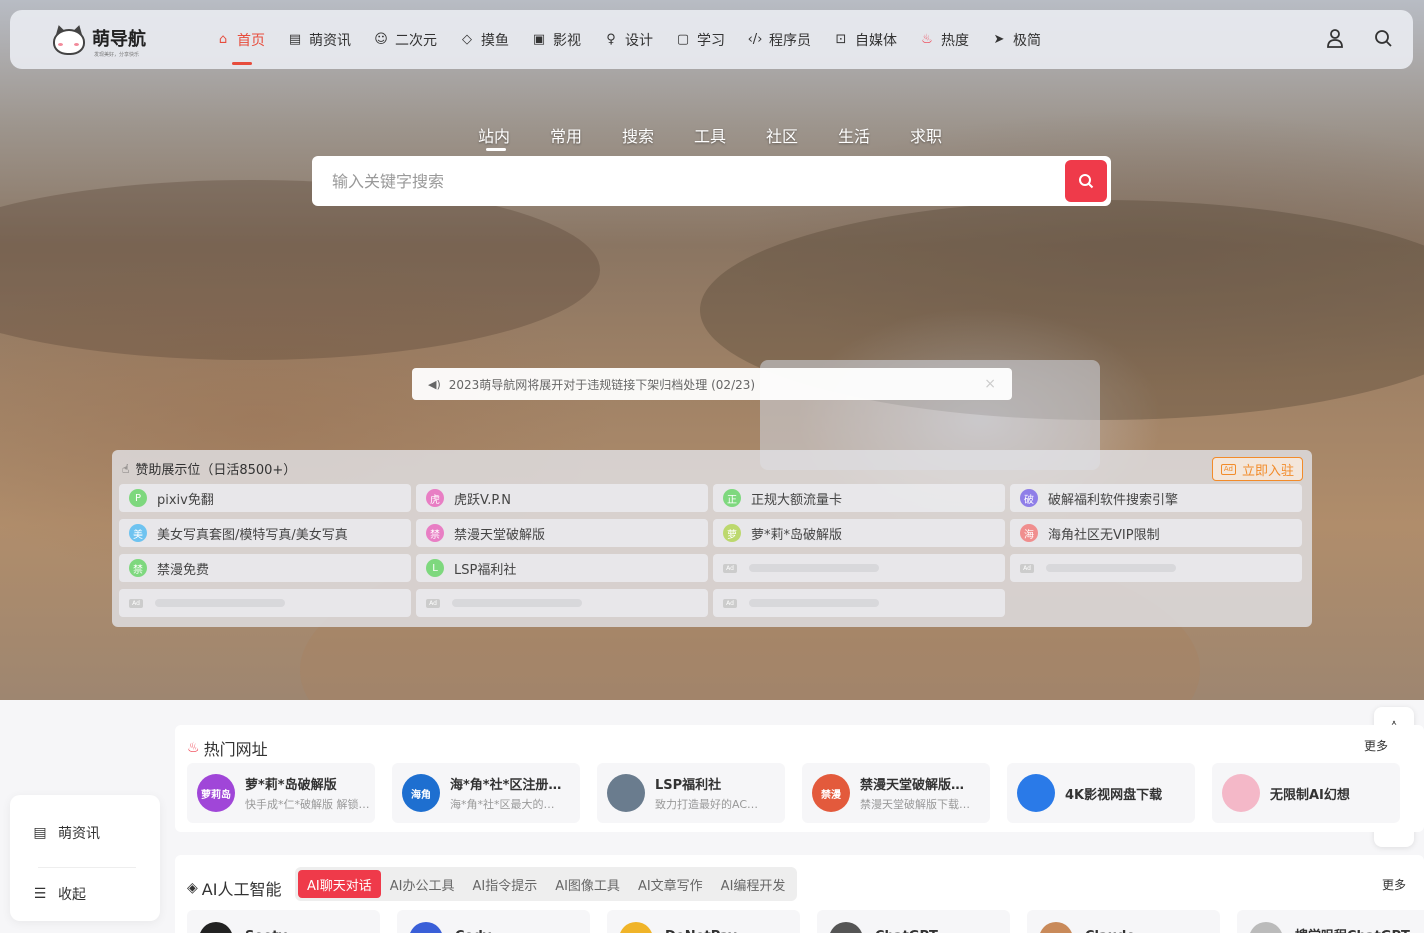 The image size is (1424, 933). What do you see at coordinates (193, 748) in the screenshot?
I see `fire-icon: ♨` at bounding box center [193, 748].